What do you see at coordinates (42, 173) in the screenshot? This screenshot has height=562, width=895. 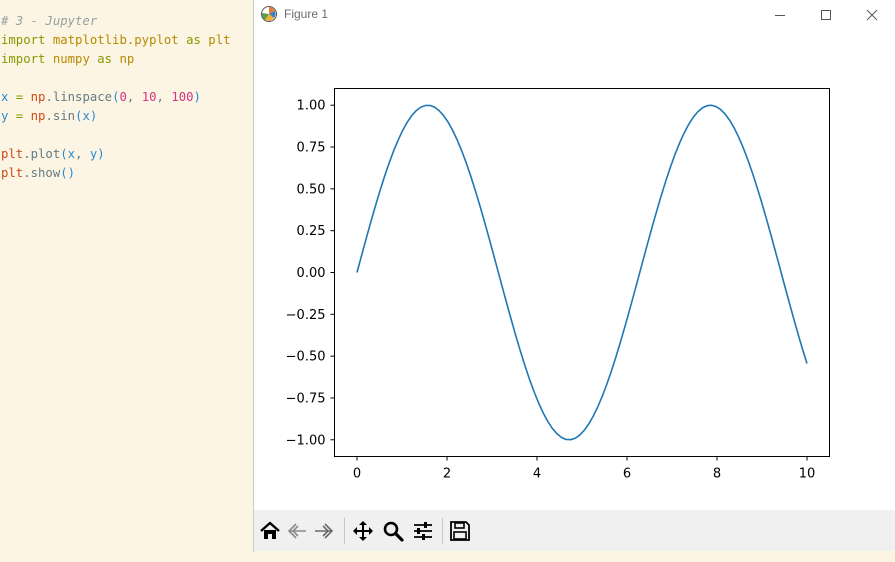 I see `code-token: .show` at bounding box center [42, 173].